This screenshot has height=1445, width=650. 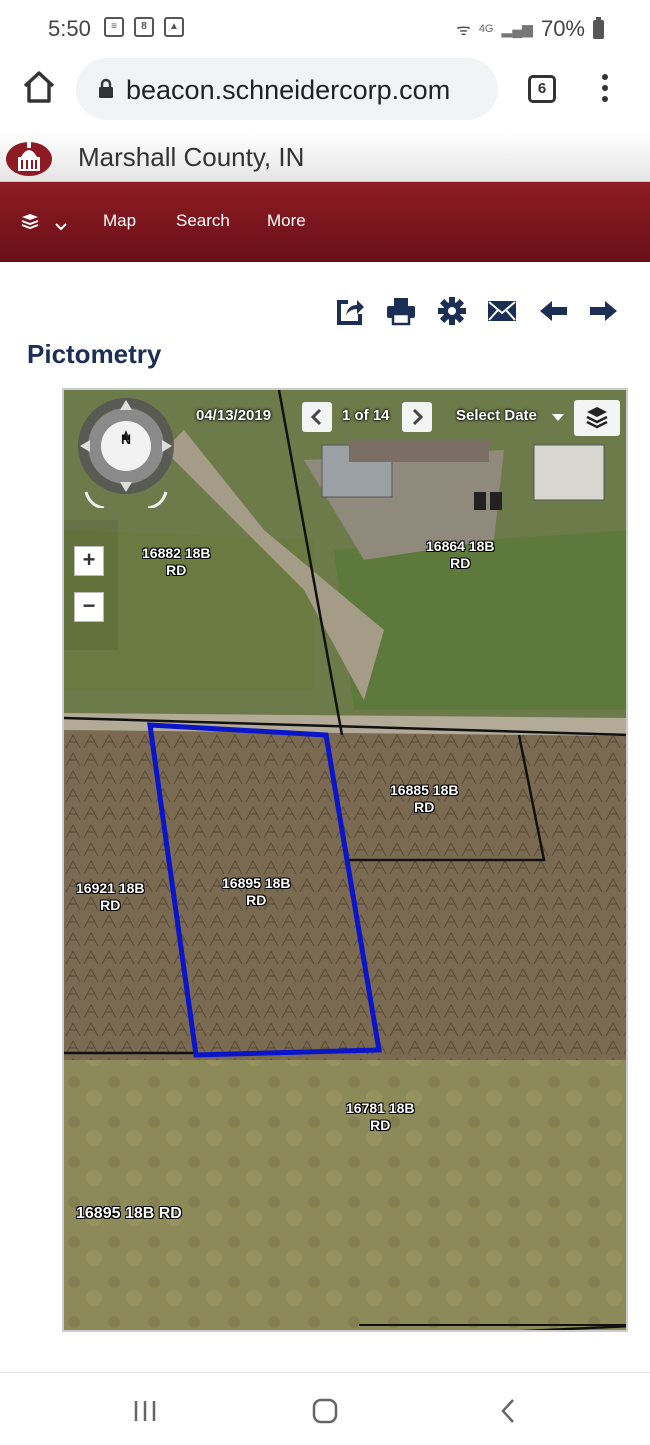 I want to click on nav-item-more: More, so click(x=286, y=221).